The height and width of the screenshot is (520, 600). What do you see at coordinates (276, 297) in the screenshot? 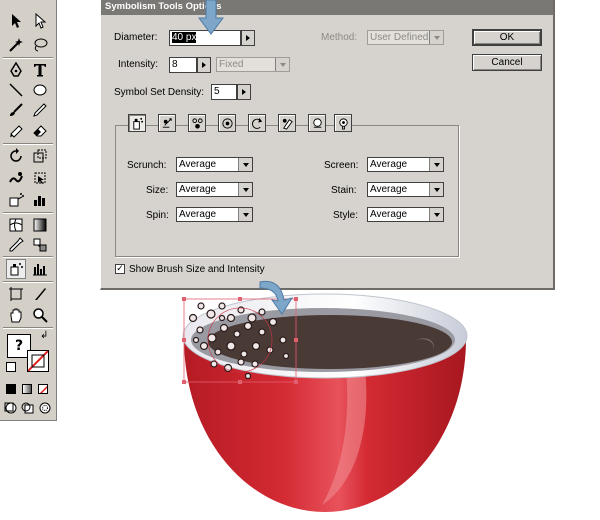
I see `brush-callout-arrow-icon` at bounding box center [276, 297].